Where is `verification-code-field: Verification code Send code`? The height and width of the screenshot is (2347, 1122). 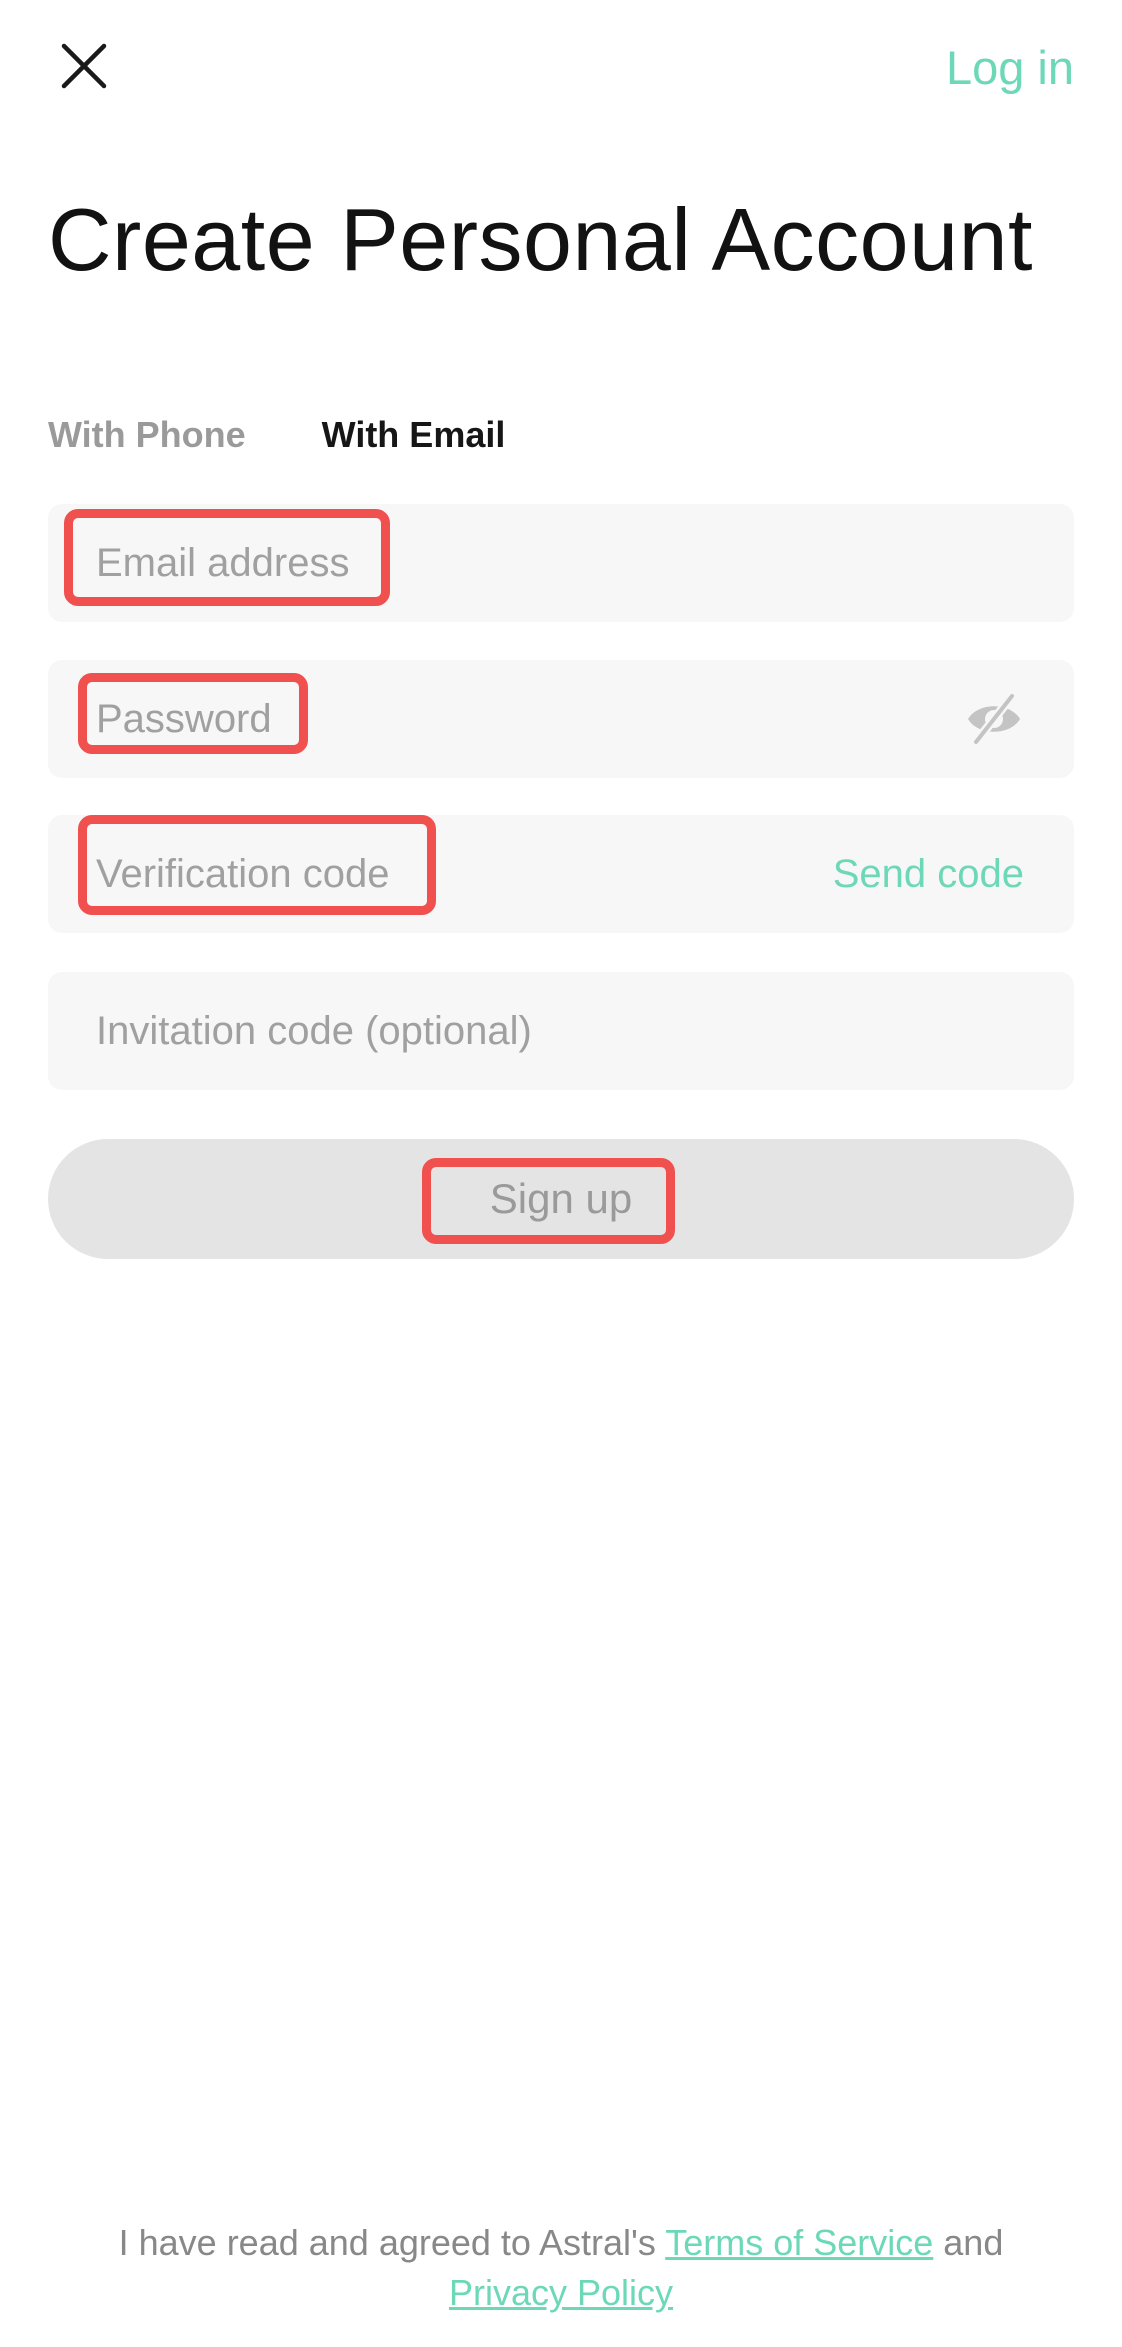 verification-code-field: Verification code Send code is located at coordinates (561, 874).